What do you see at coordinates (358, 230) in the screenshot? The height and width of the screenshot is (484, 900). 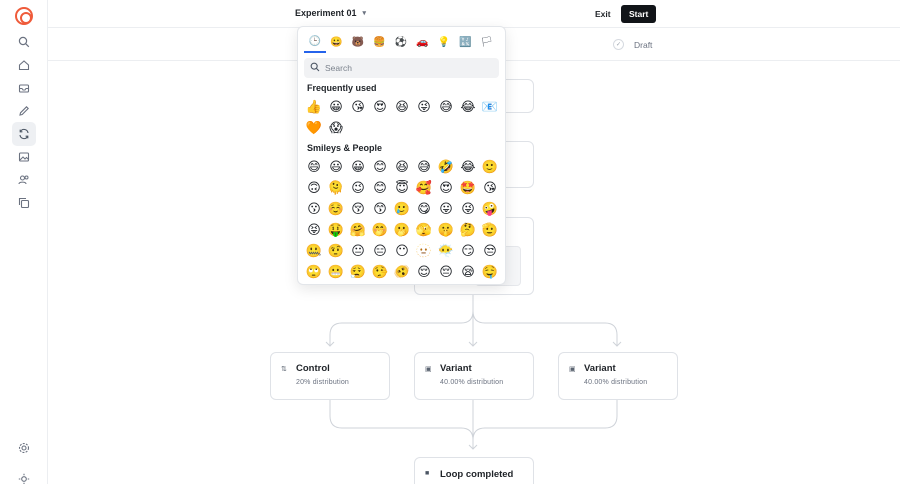 I see `emoji-button: 🤗` at bounding box center [358, 230].